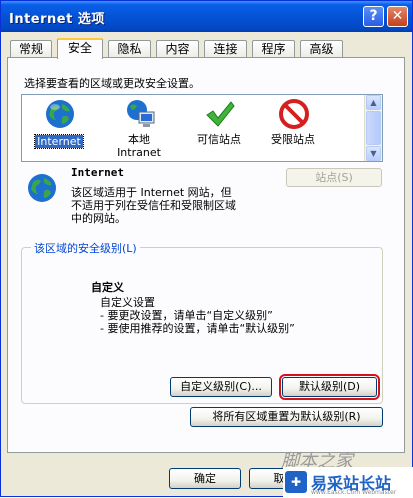 Image resolution: width=413 pixels, height=498 pixels. What do you see at coordinates (129, 49) in the screenshot?
I see `tab-privacy: 隐私` at bounding box center [129, 49].